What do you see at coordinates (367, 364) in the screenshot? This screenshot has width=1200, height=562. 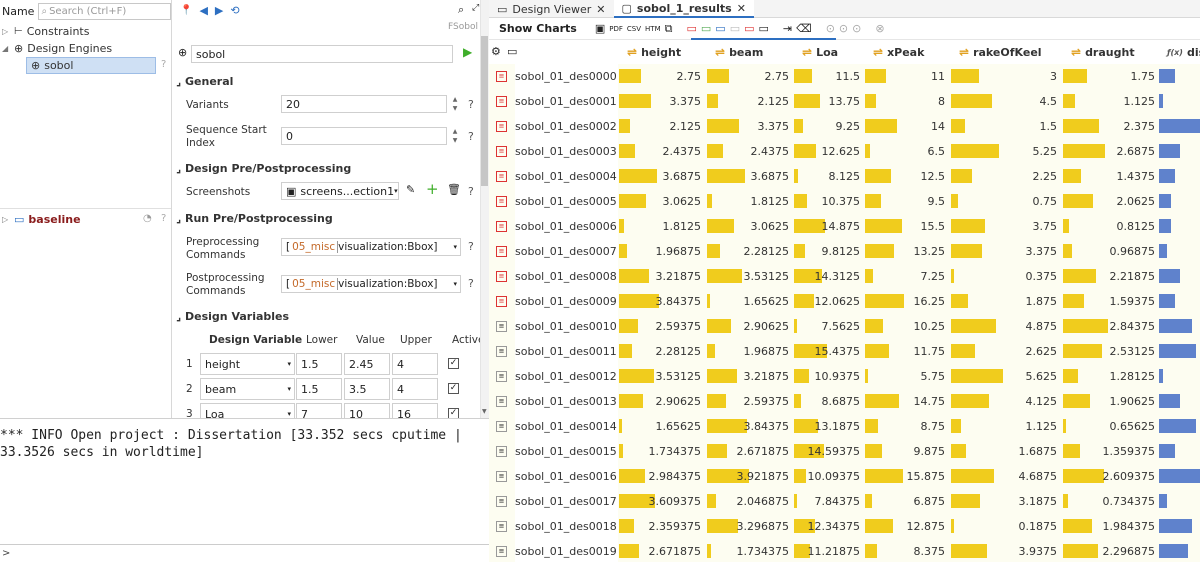 I see `dv-value-input: 2.45` at bounding box center [367, 364].